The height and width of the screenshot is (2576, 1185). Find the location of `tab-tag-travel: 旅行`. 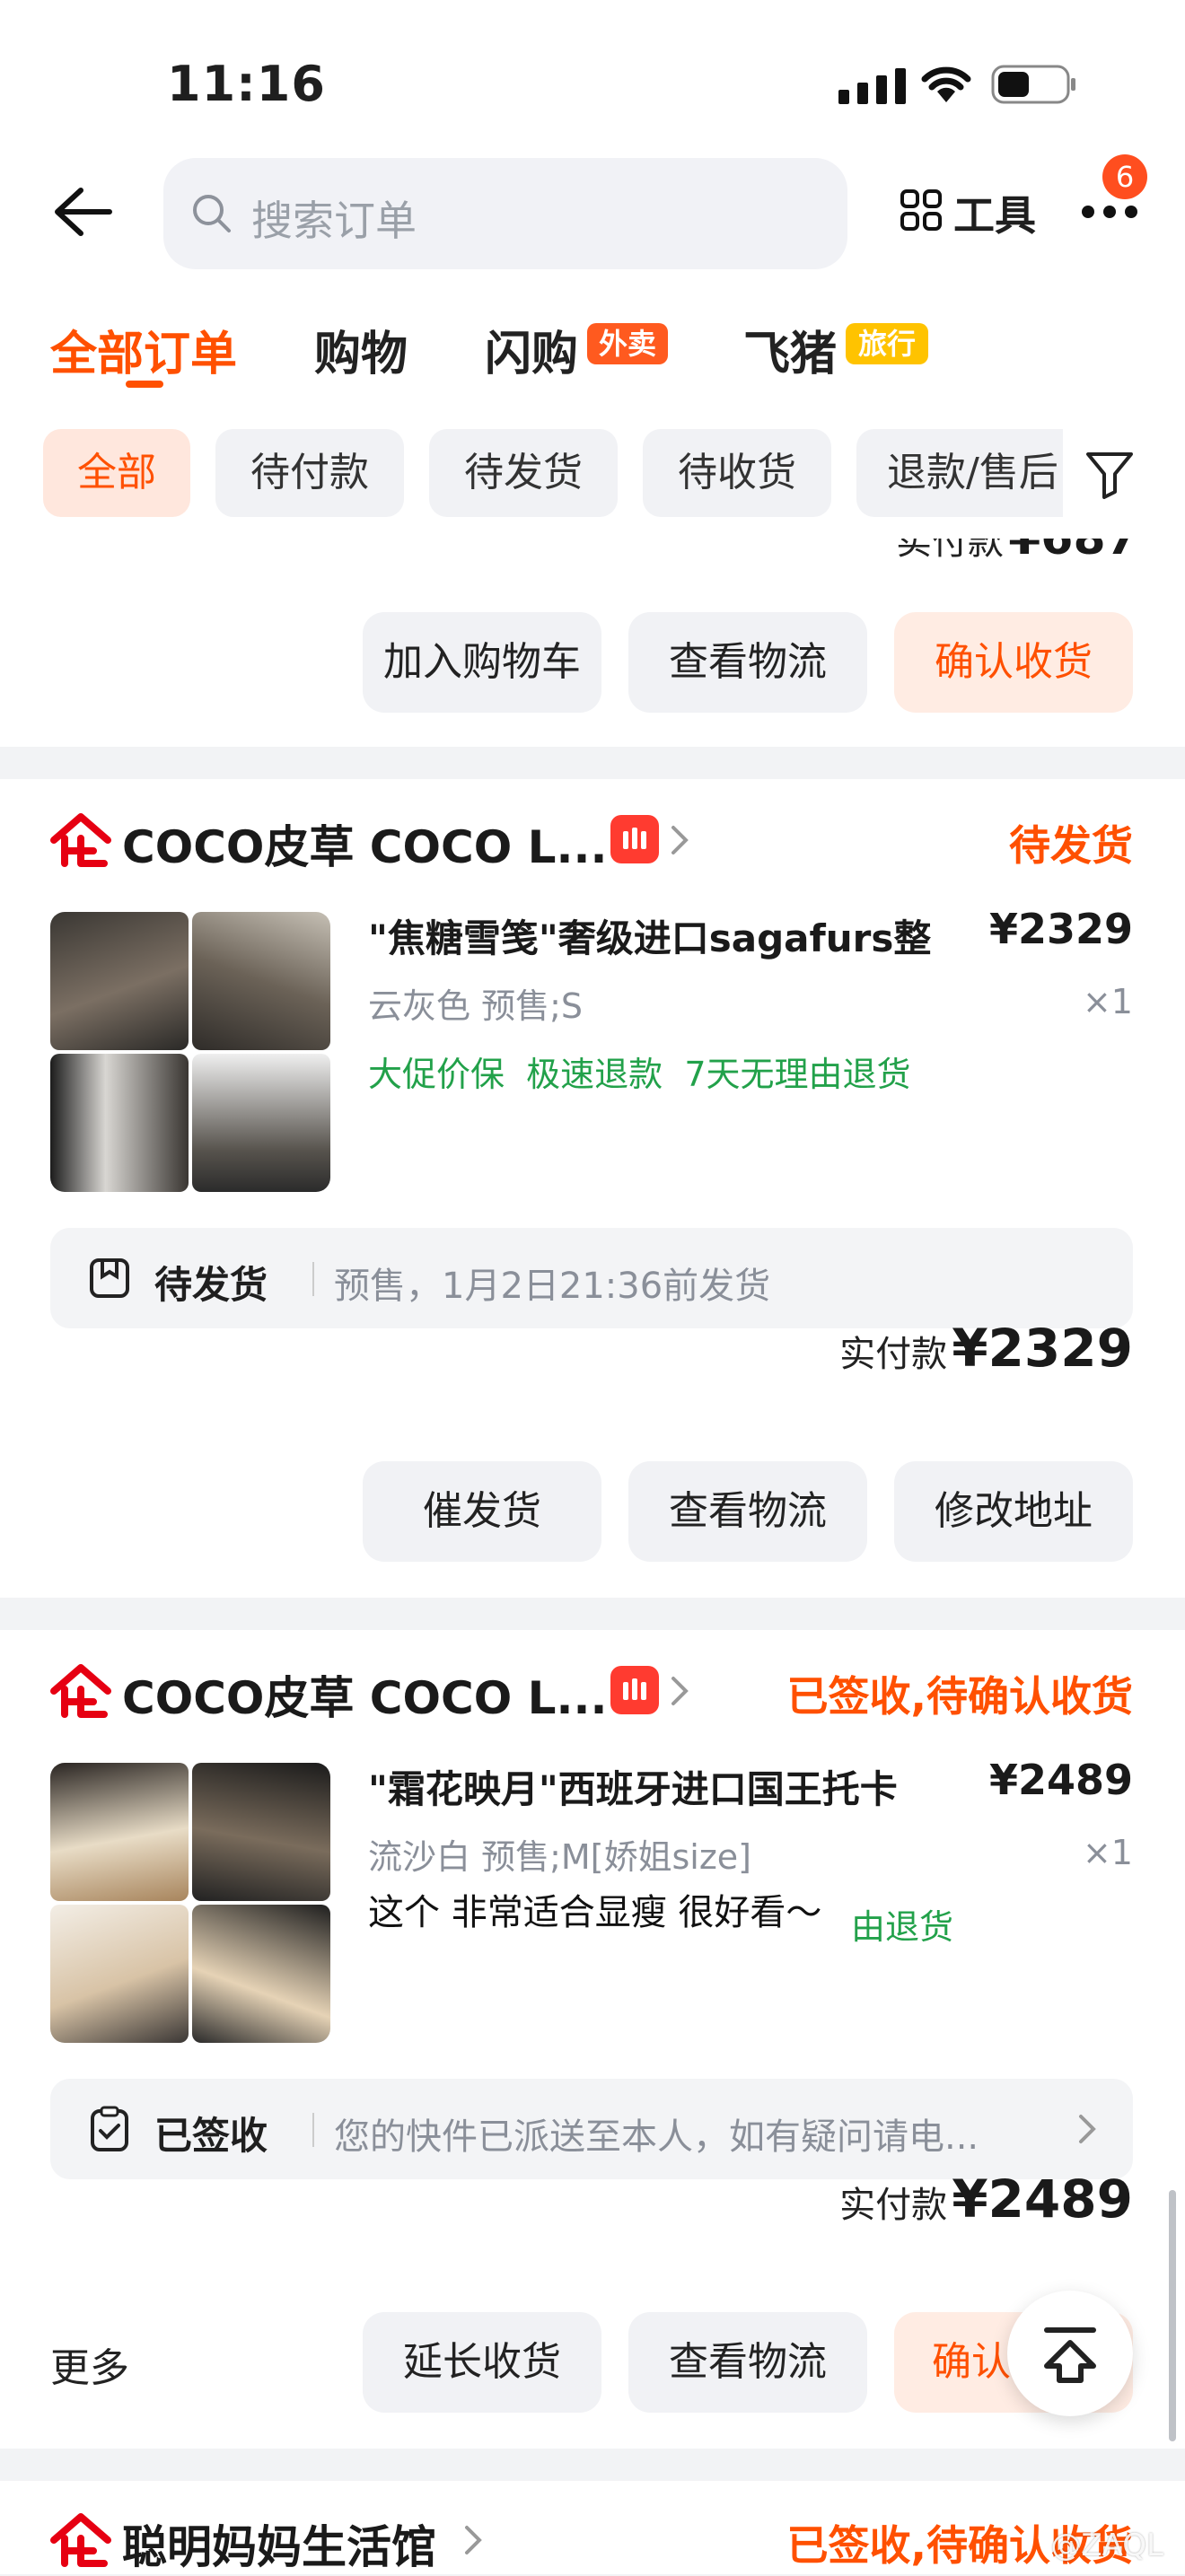

tab-tag-travel: 旅行 is located at coordinates (887, 343).